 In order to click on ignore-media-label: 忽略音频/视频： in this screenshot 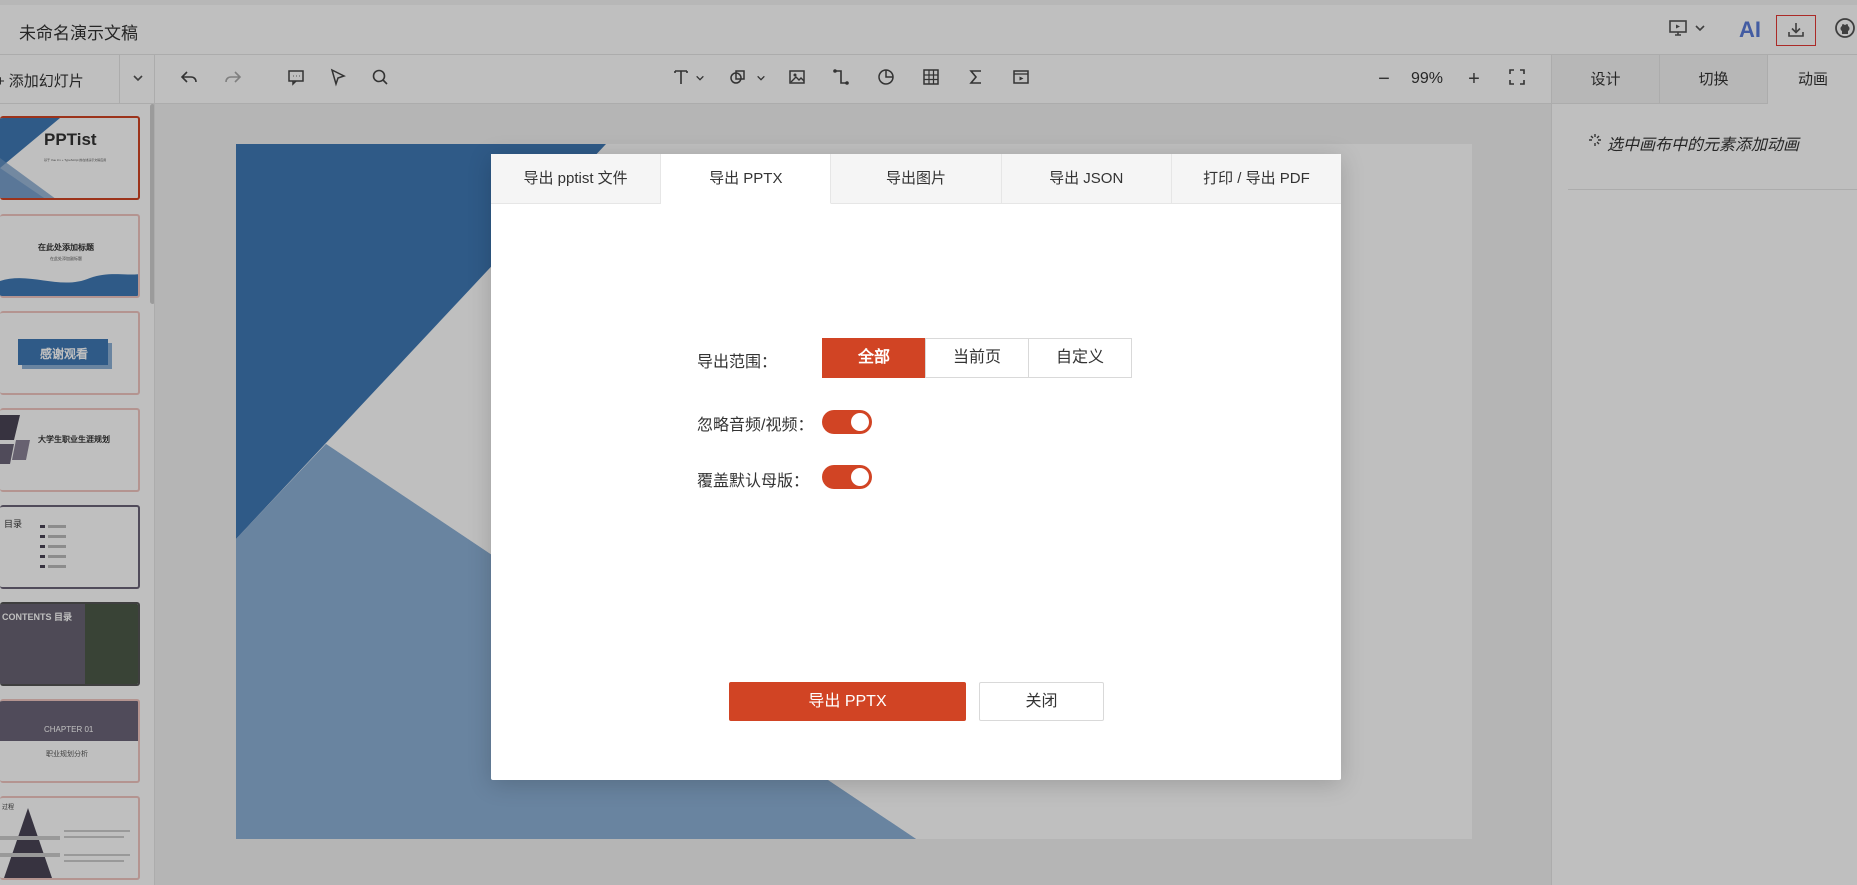, I will do `click(755, 425)`.